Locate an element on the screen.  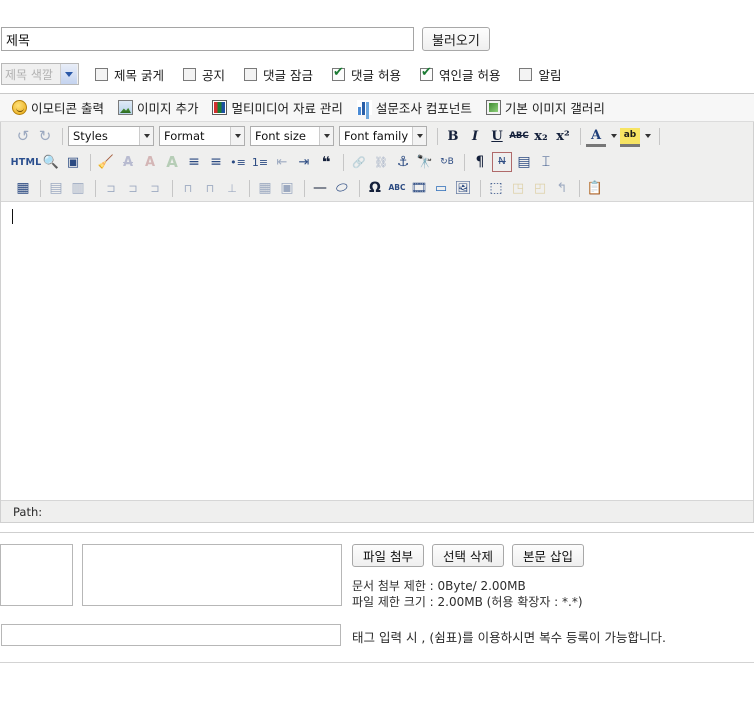
format-select: Format is located at coordinates (202, 136).